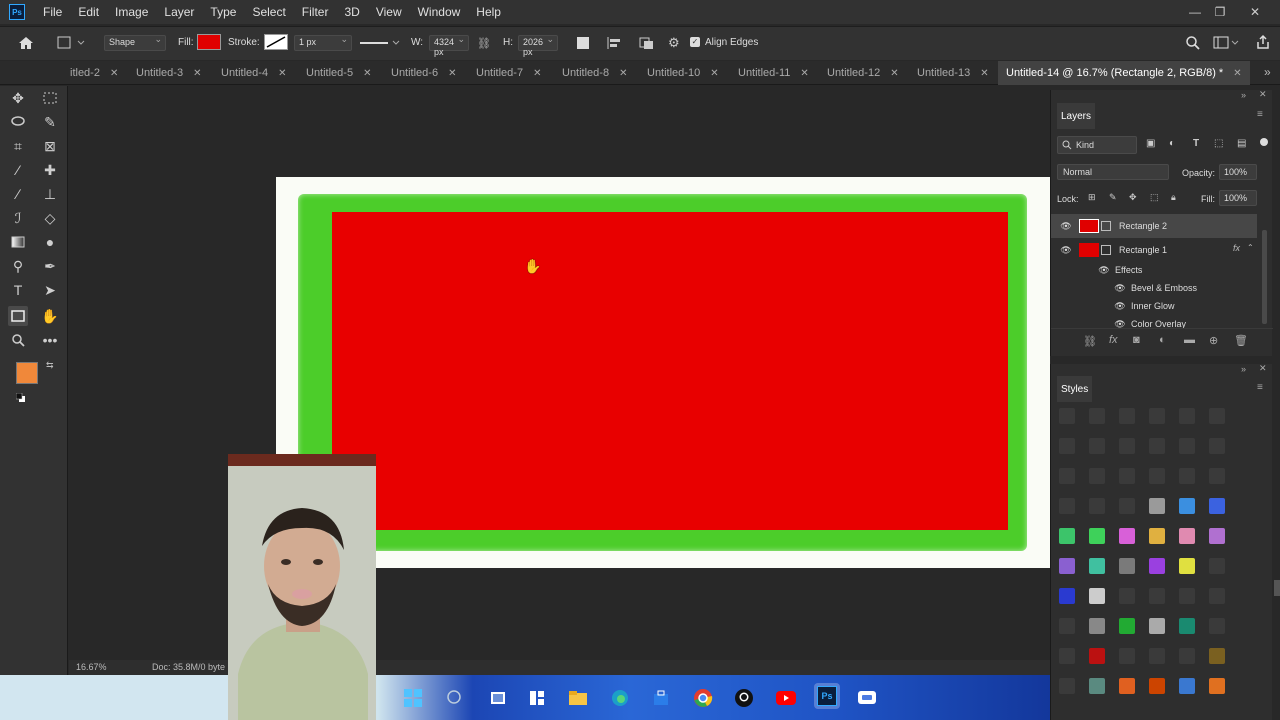  Describe the element at coordinates (1238, 198) in the screenshot. I see `fill-field: 100%` at that location.